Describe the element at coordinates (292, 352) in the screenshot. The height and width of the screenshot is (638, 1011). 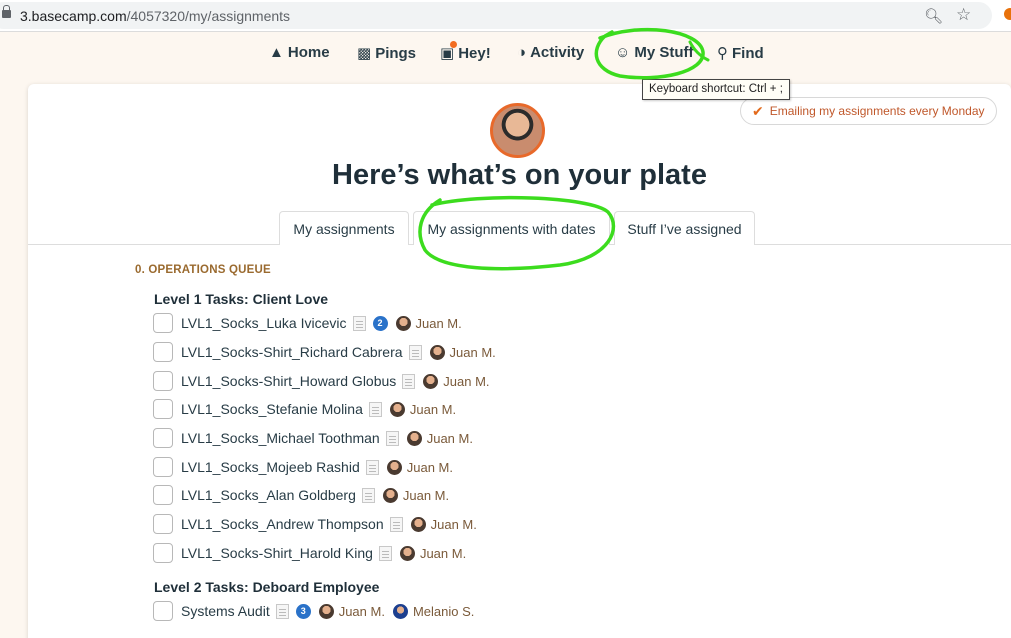
I see `todo-title: LVL1_Socks-Shirt_Richard Cabrera` at that location.